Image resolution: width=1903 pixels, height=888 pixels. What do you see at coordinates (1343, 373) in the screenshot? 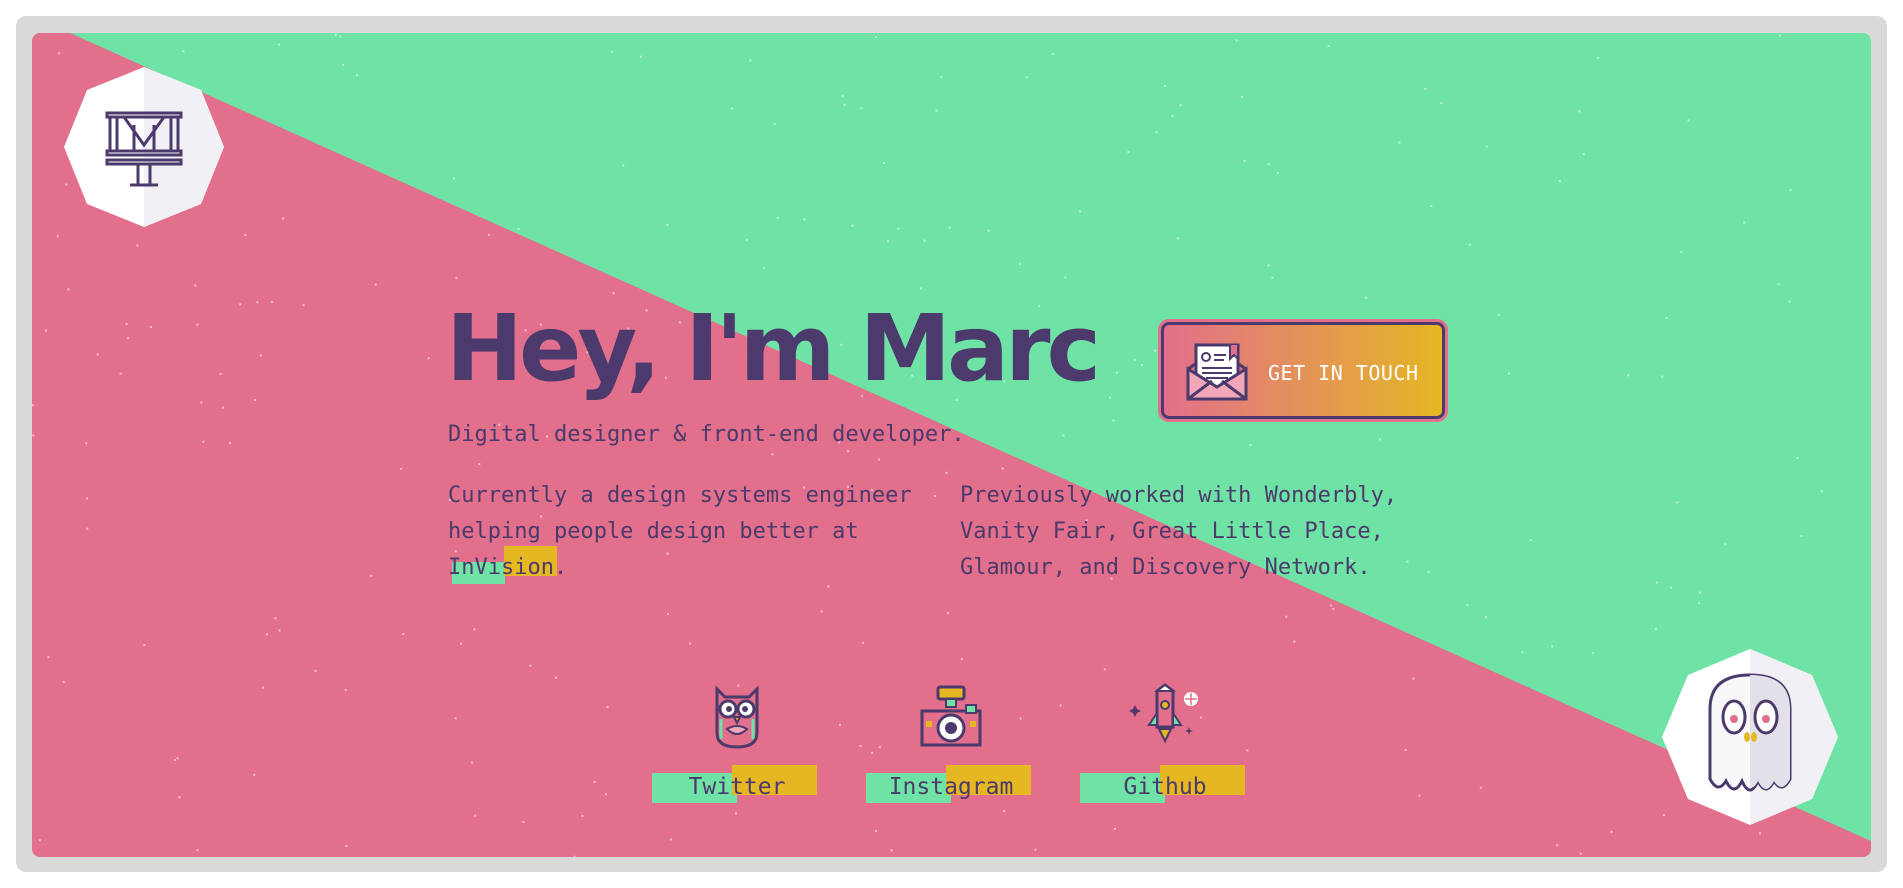
I see `get-in-touch-label: GET IN TOUCH` at bounding box center [1343, 373].